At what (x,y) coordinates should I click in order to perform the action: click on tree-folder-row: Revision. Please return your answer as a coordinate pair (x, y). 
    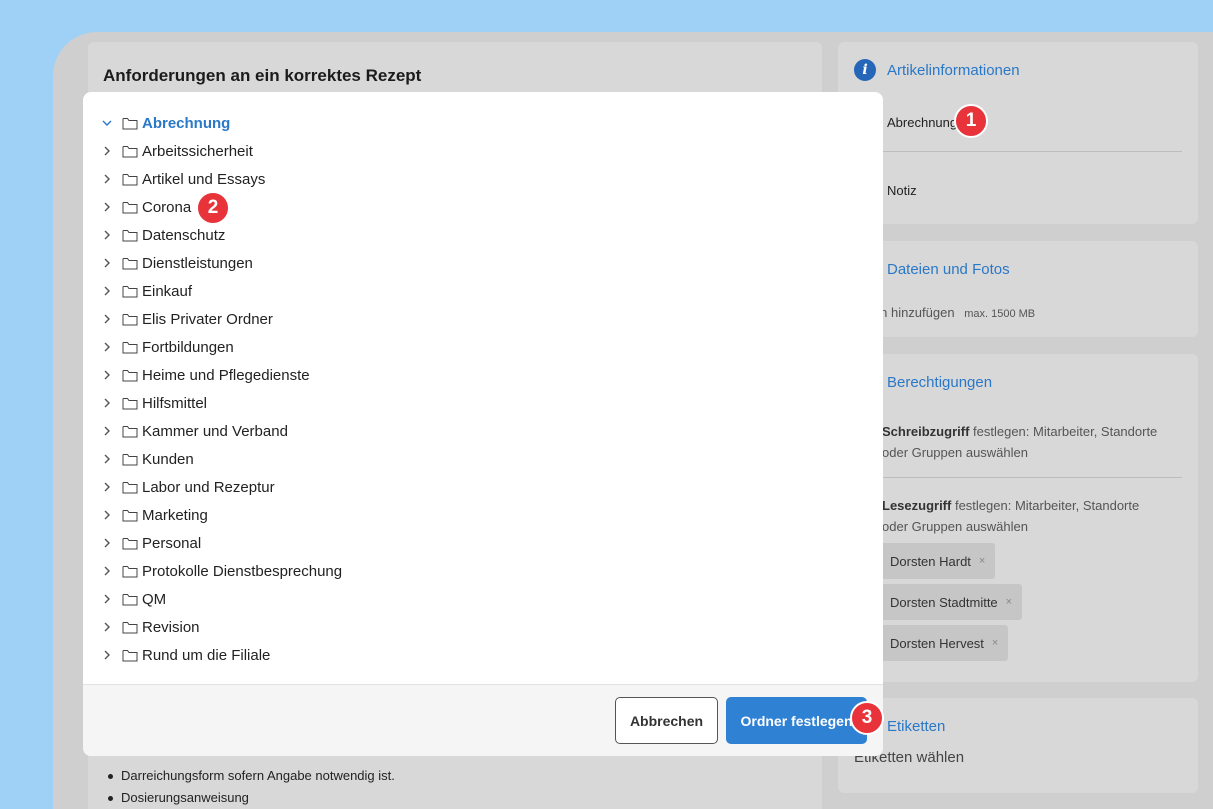
    Looking at the image, I should click on (483, 627).